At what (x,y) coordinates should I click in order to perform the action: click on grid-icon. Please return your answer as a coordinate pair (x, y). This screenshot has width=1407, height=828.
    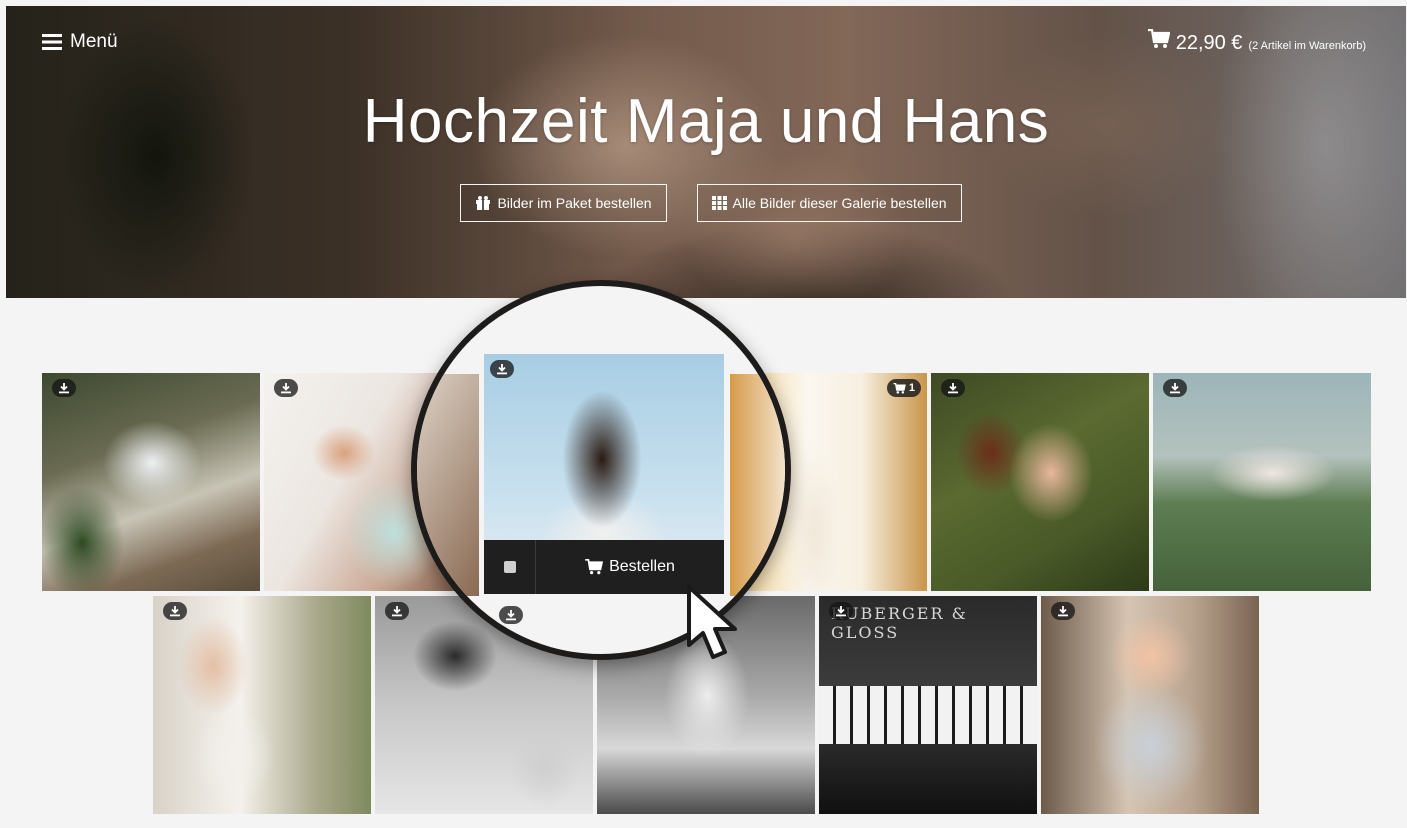
    Looking at the image, I should click on (719, 203).